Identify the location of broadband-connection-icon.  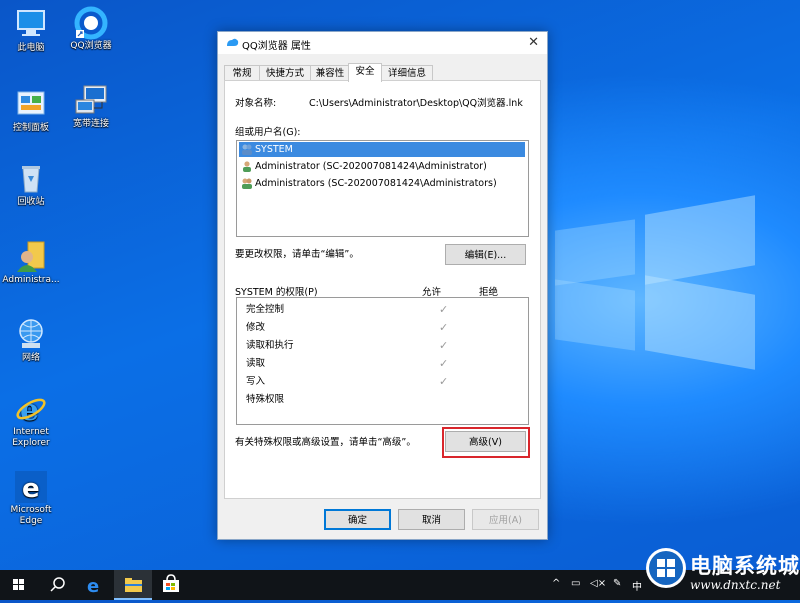
(91, 100).